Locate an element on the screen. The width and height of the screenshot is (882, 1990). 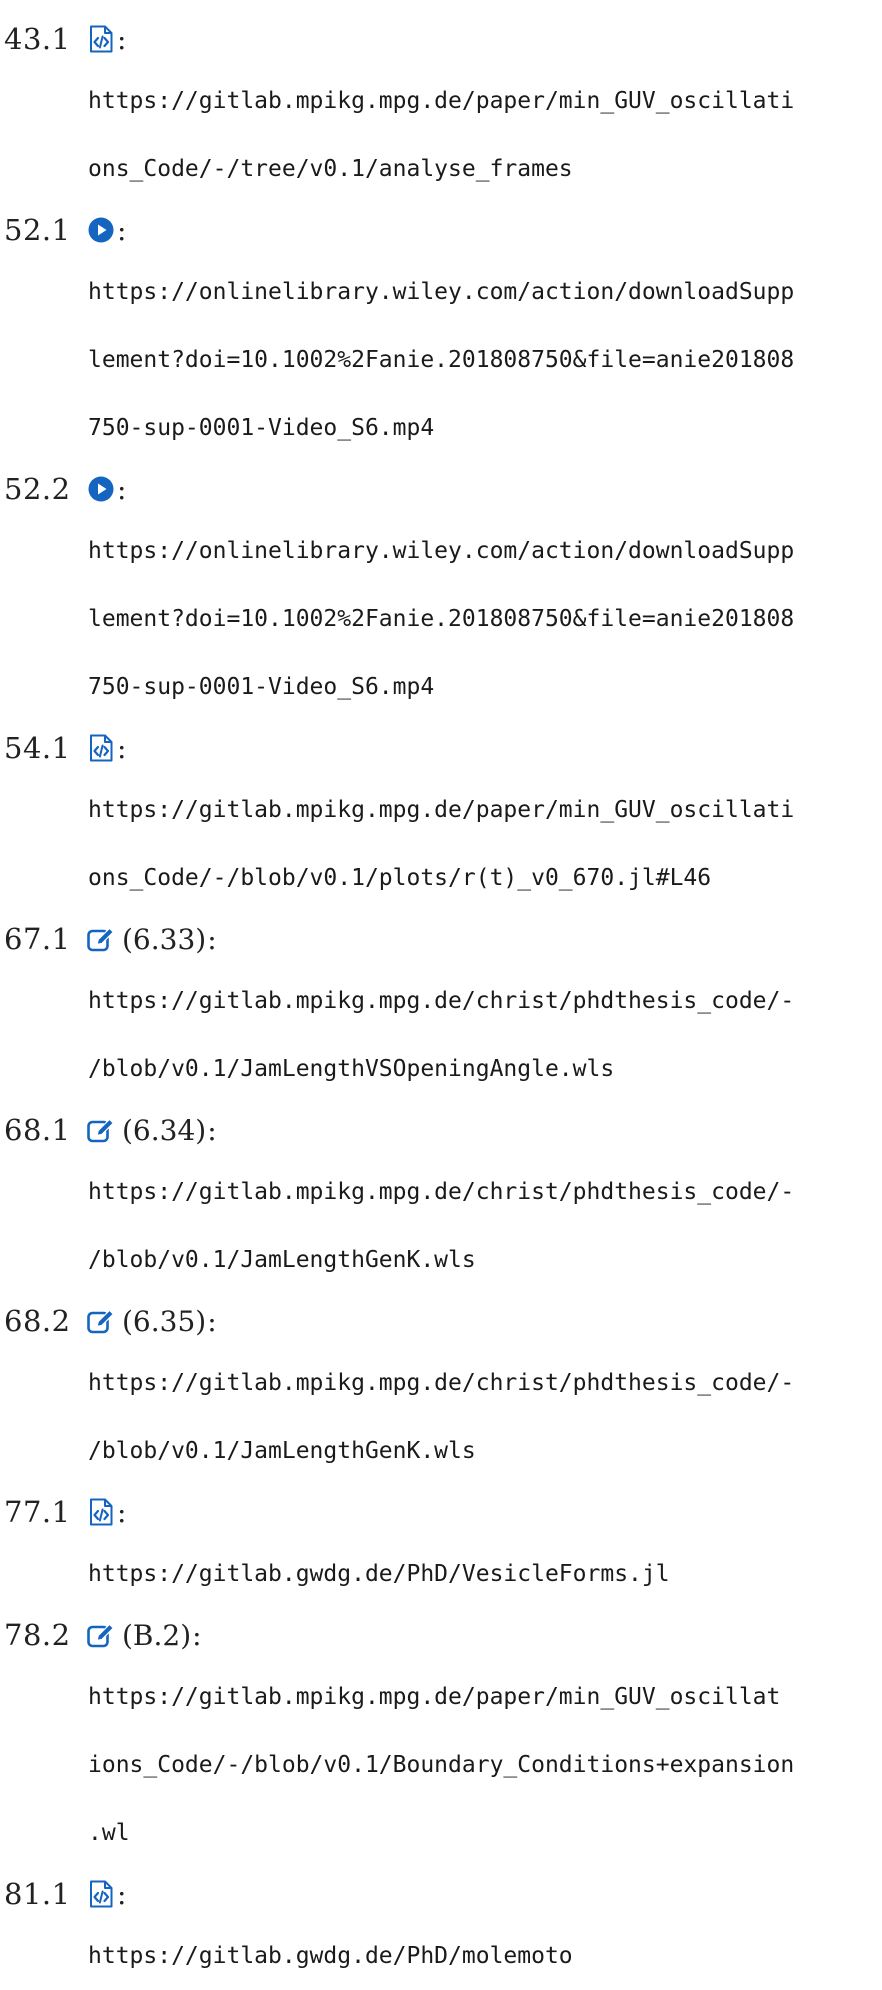
entry-header: 68.2 (6.35): is located at coordinates (108, 1321).